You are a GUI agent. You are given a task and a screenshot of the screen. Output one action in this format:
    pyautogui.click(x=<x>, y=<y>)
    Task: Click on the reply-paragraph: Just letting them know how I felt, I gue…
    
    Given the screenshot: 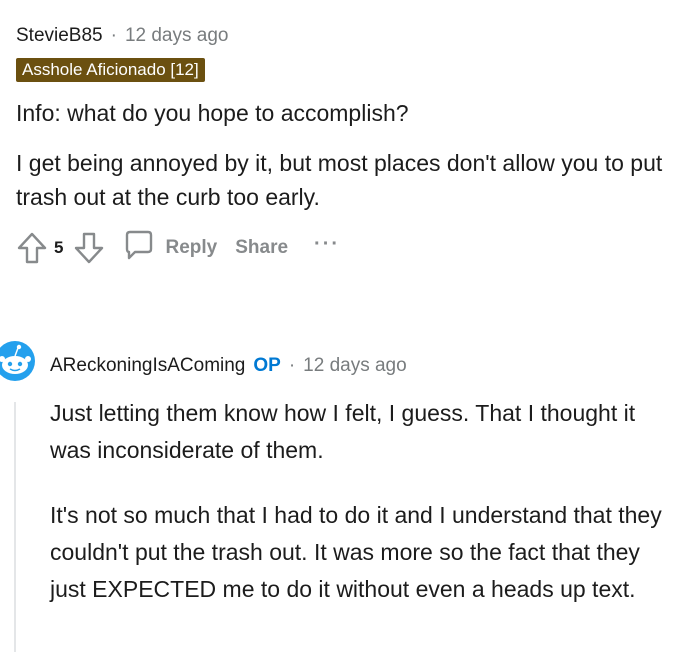 What is the action you would take?
    pyautogui.click(x=343, y=431)
    